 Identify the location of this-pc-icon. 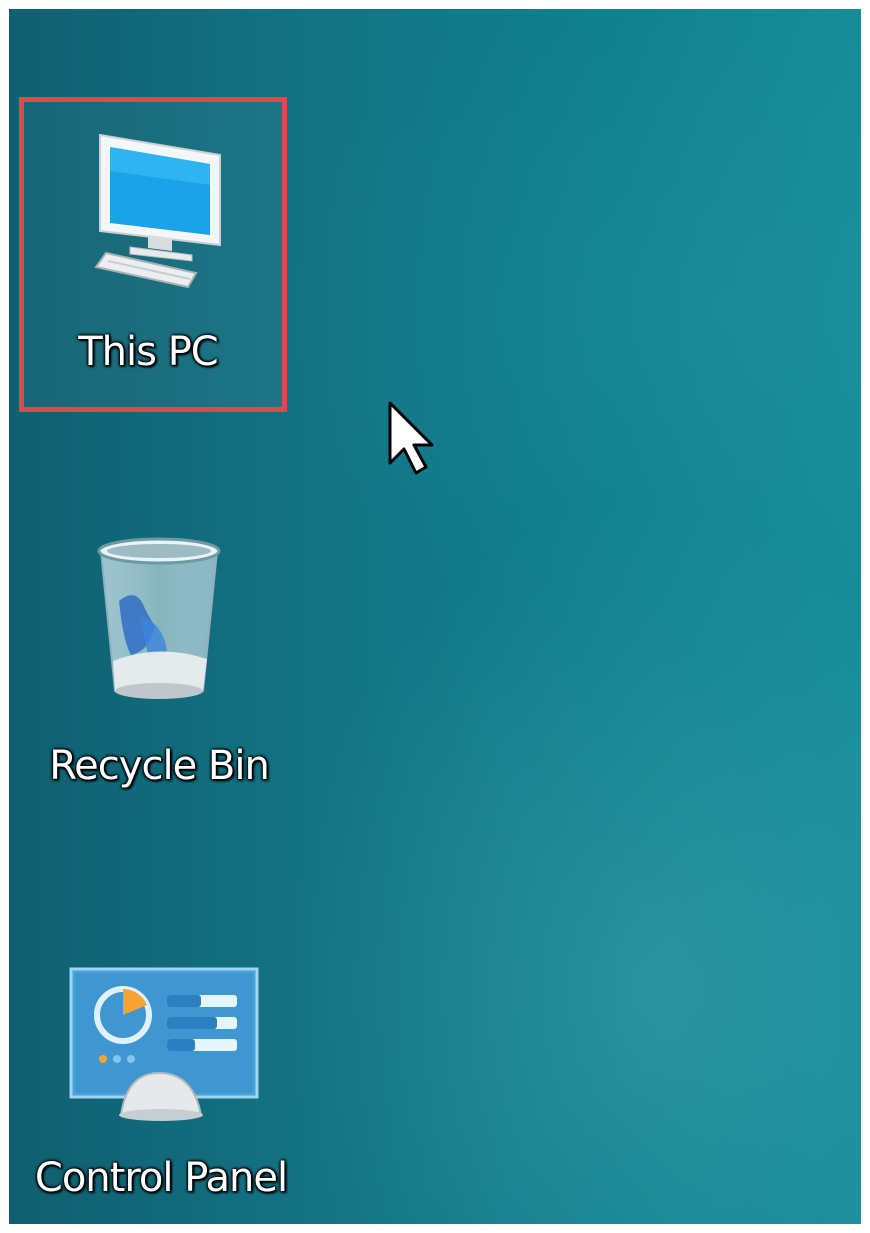
(157, 211).